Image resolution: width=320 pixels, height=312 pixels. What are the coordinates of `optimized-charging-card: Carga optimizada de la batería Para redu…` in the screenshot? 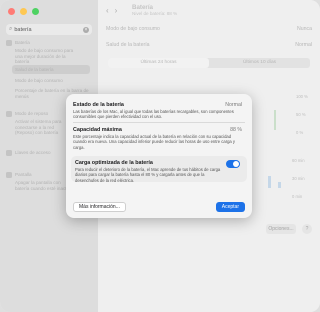 It's located at (159, 169).